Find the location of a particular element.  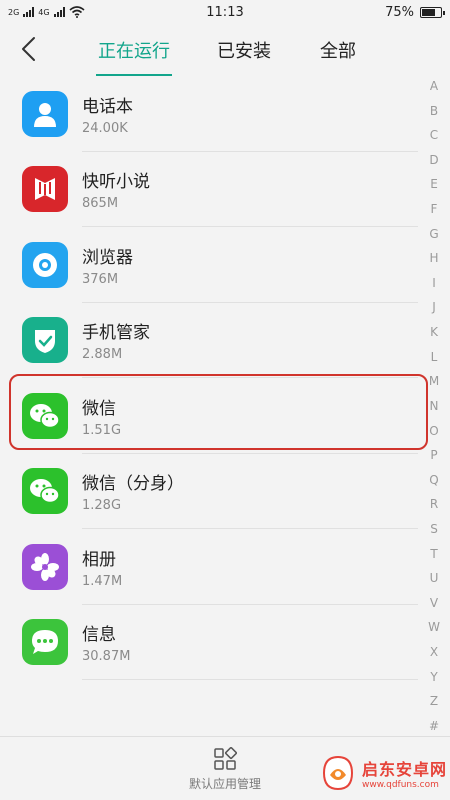

grid-icon is located at coordinates (225, 758).